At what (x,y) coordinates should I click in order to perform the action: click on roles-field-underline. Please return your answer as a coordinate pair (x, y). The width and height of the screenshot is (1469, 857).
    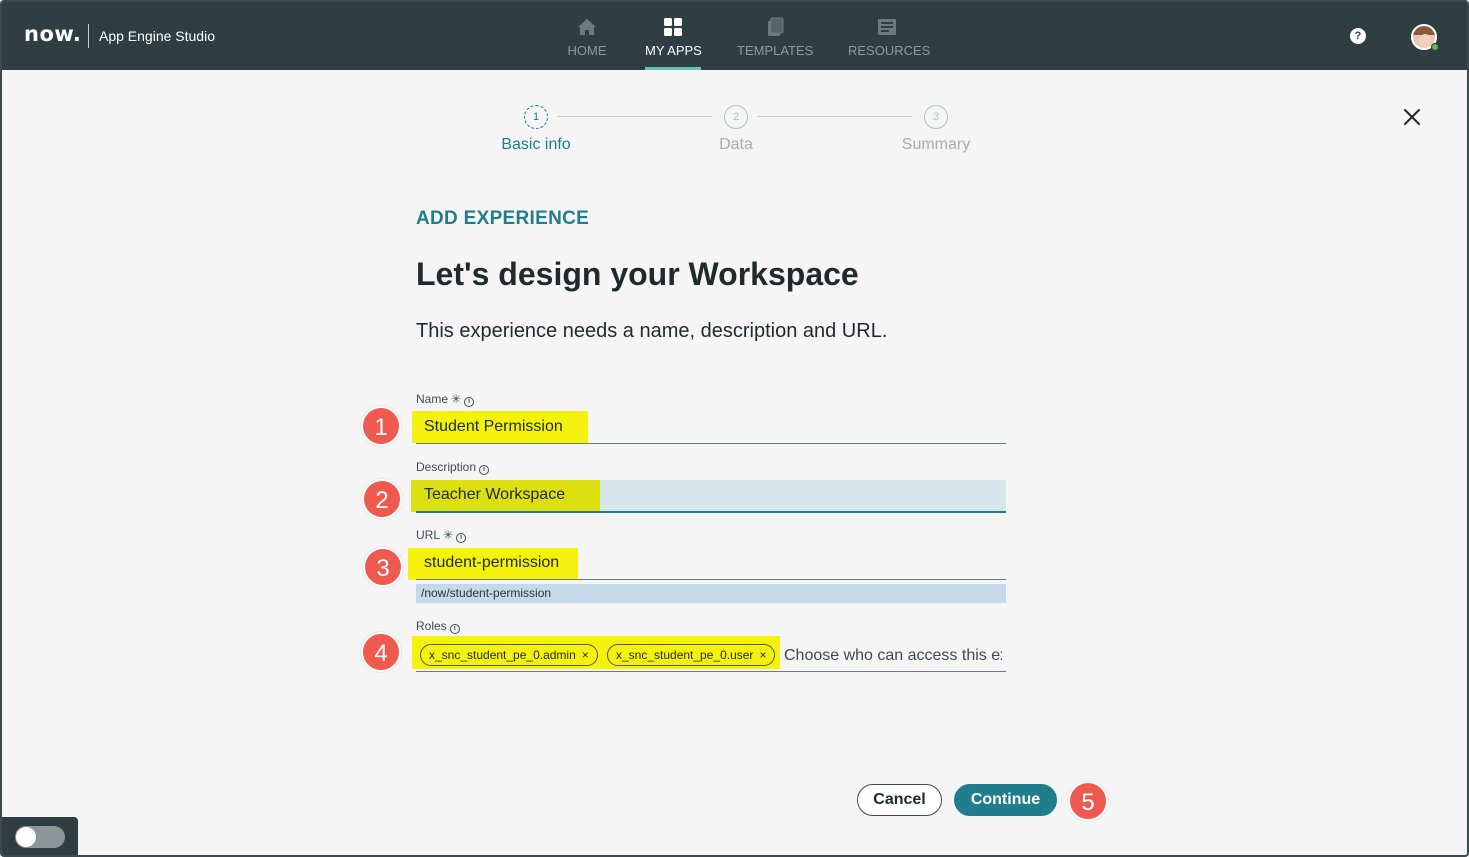
    Looking at the image, I should click on (711, 671).